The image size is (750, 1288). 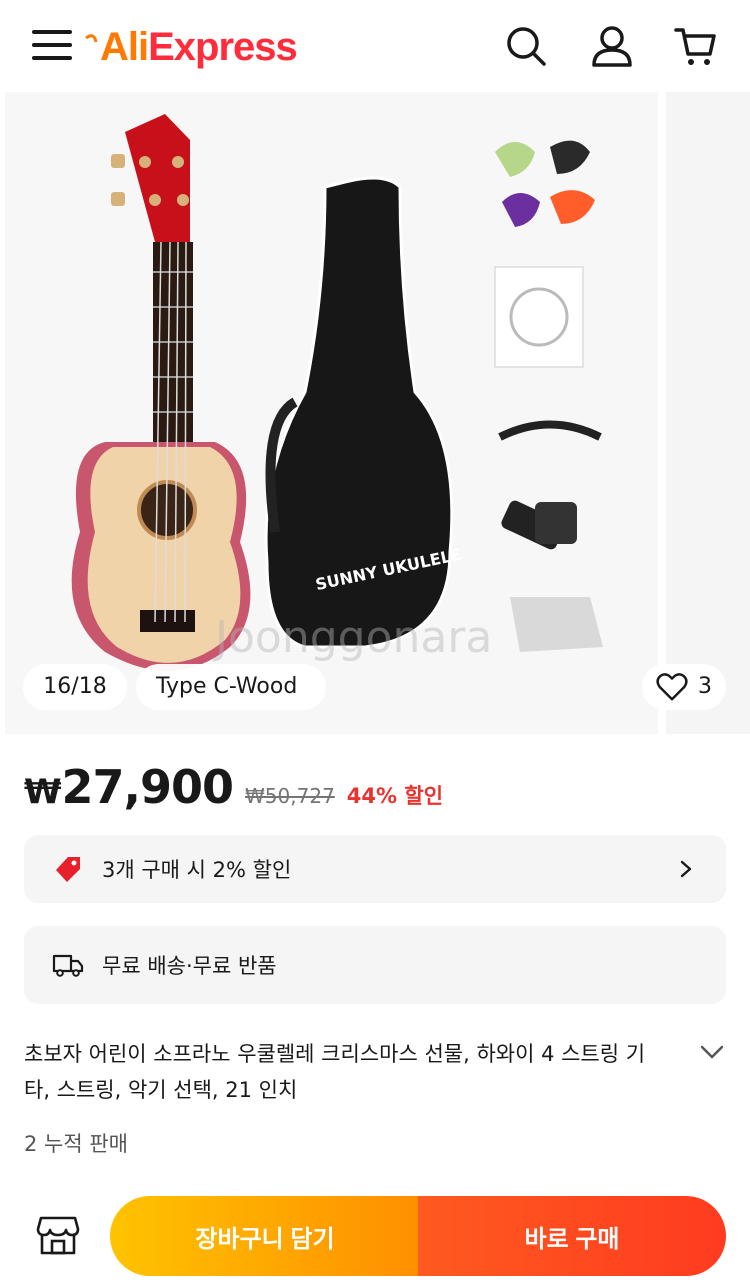 I want to click on like-count: 3, so click(x=705, y=686).